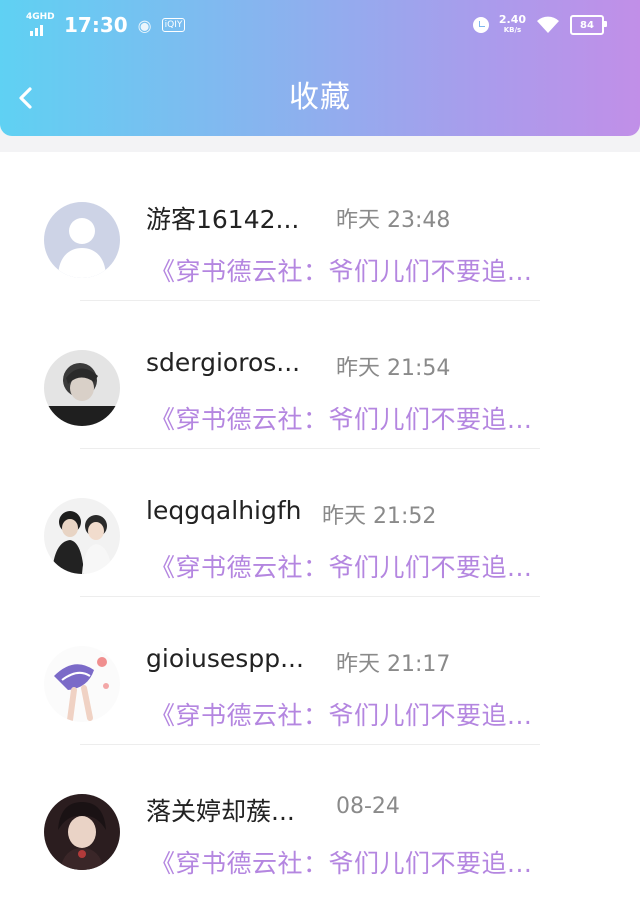 Image resolution: width=640 pixels, height=897 pixels. Describe the element at coordinates (393, 220) in the screenshot. I see `item-time: 昨天 23:48` at that location.